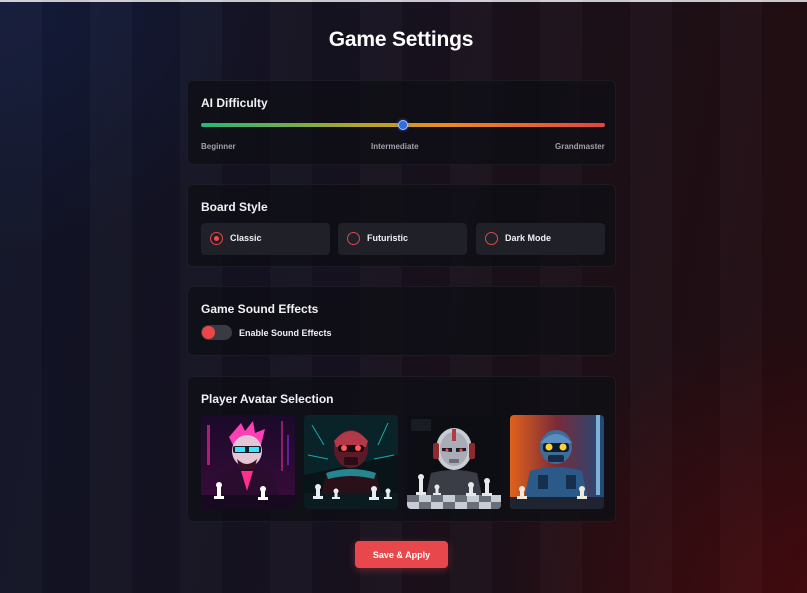 The width and height of the screenshot is (807, 593). What do you see at coordinates (246, 238) in the screenshot?
I see `board-style-option-label: Classic` at bounding box center [246, 238].